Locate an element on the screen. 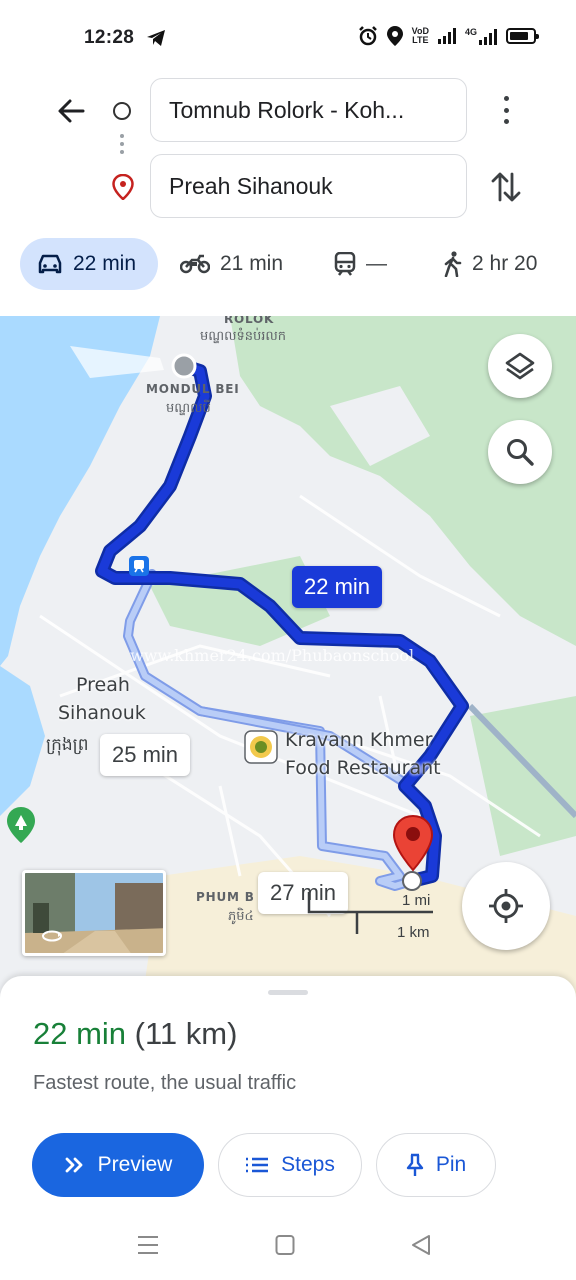 The image size is (576, 1280). train-icon is located at coordinates (345, 264).